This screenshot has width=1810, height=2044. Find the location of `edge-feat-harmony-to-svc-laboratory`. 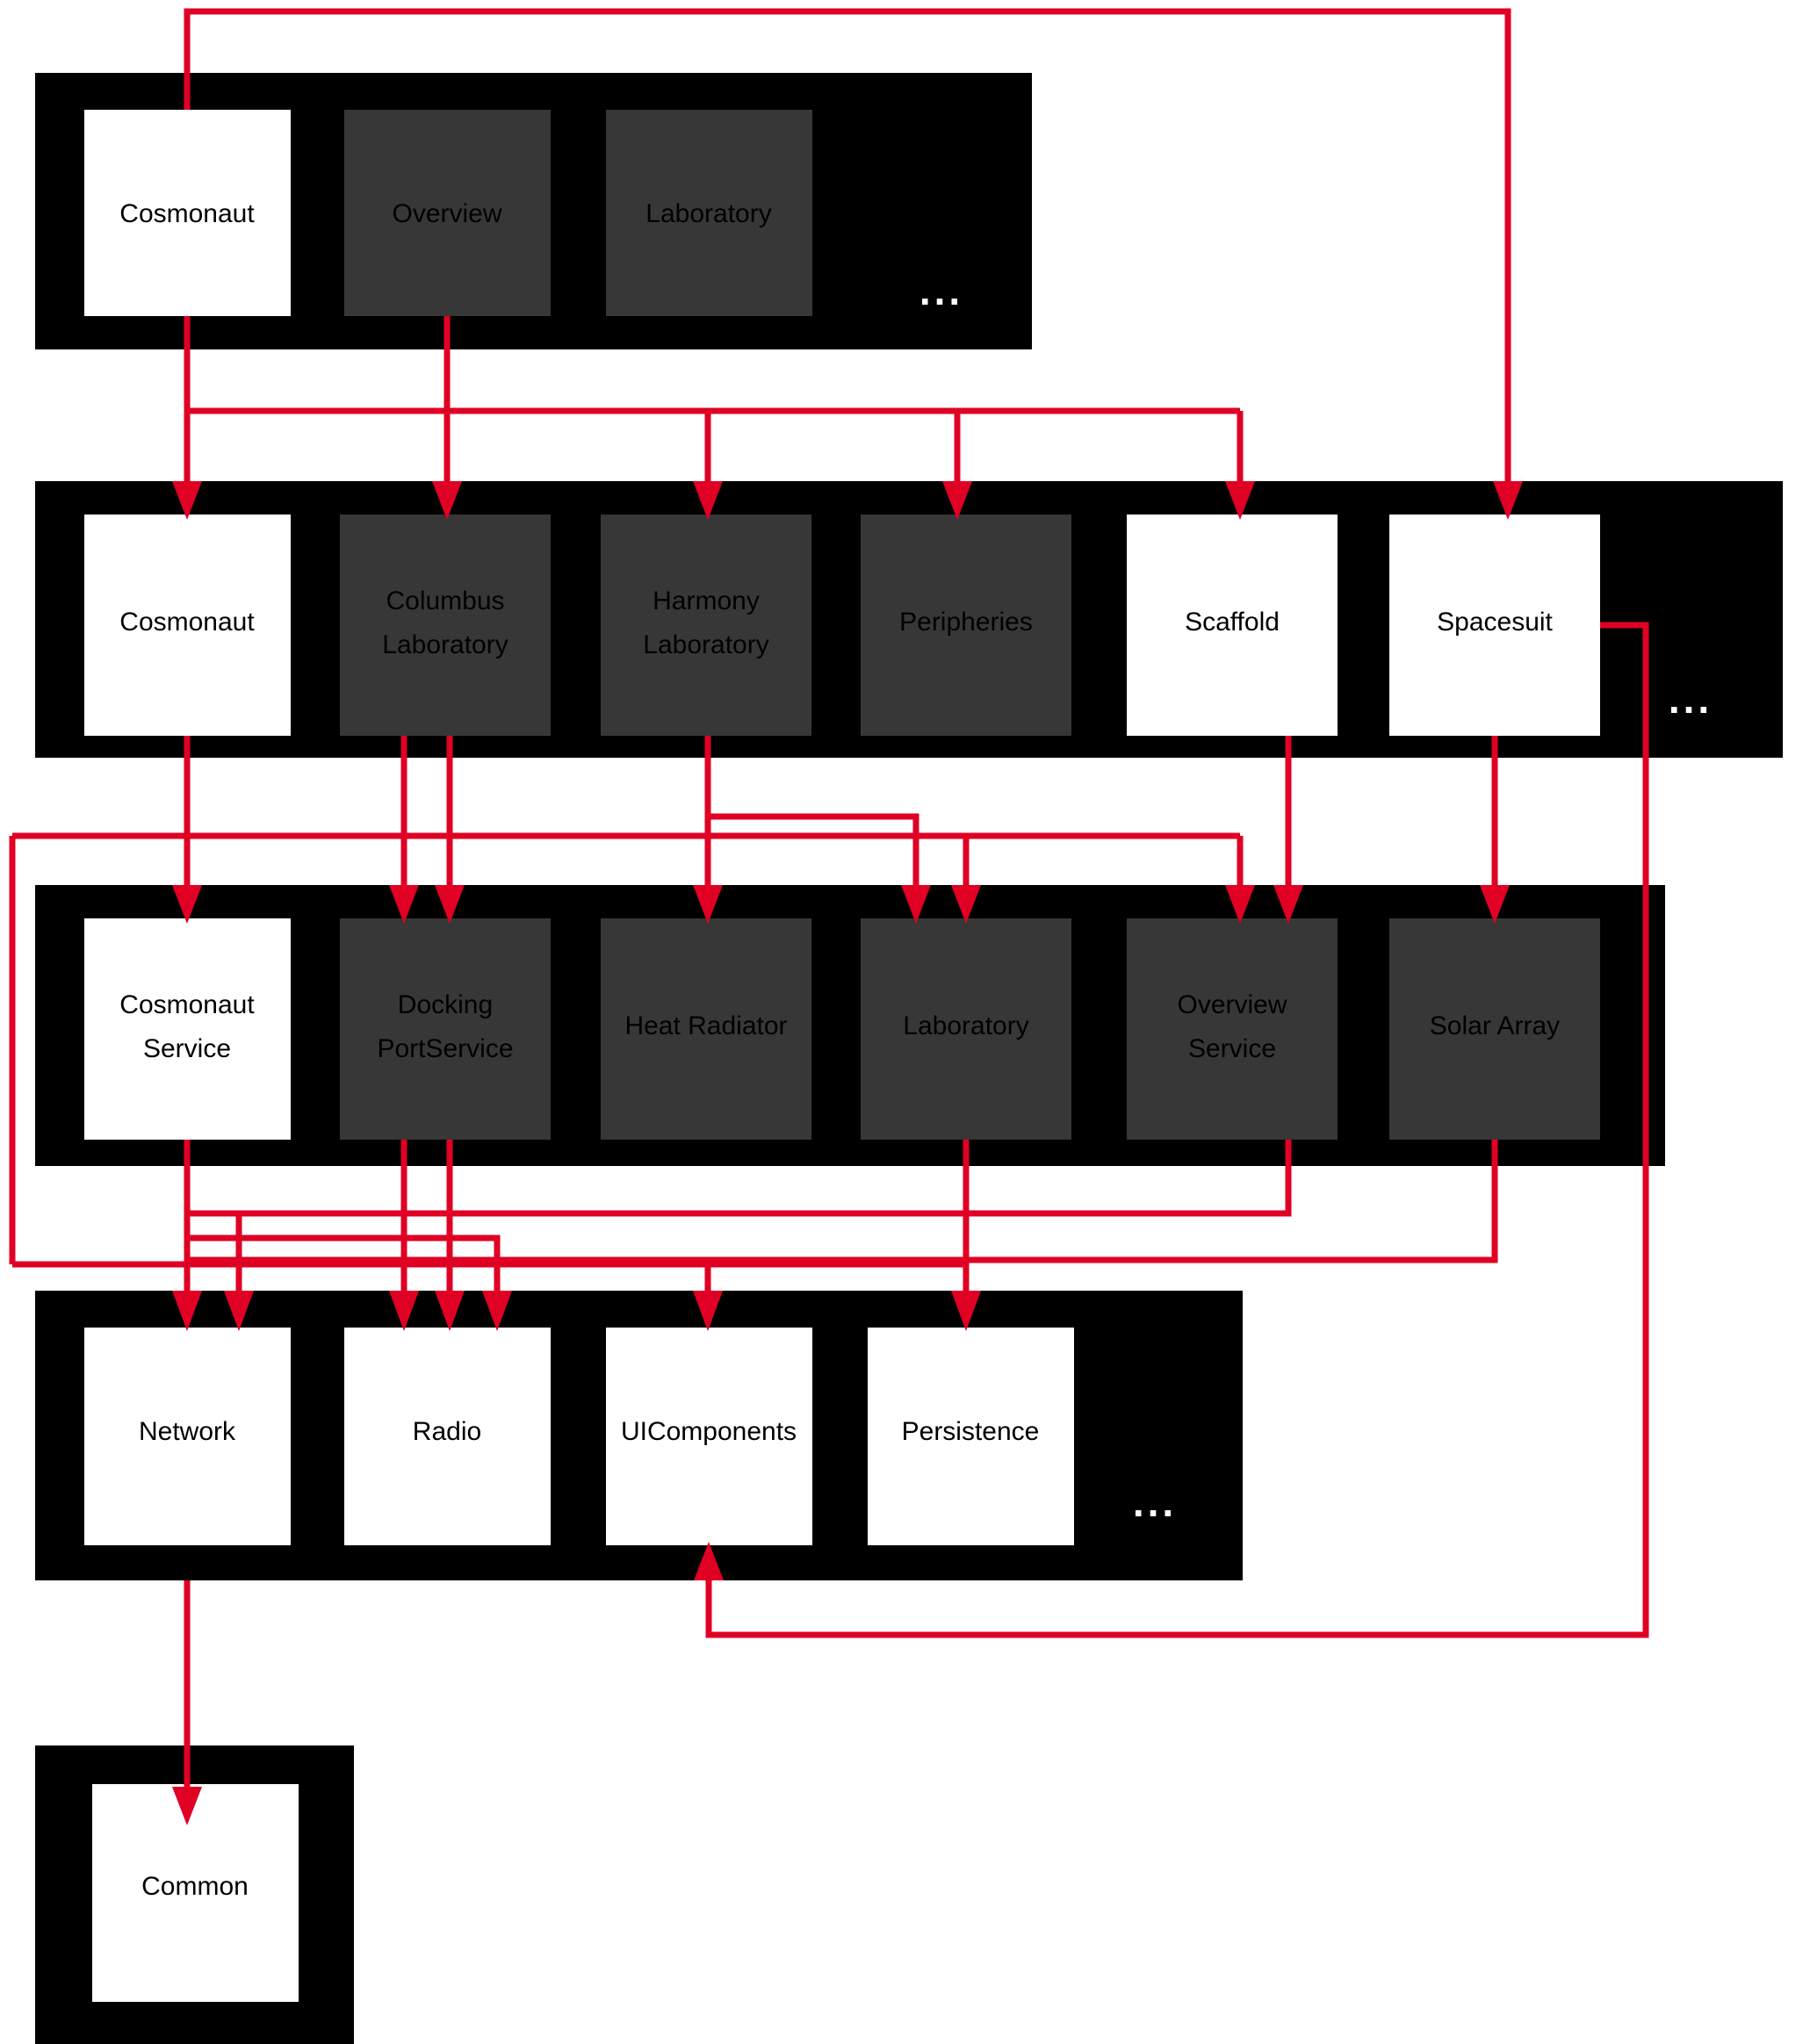

edge-feat-harmony-to-svc-laboratory is located at coordinates (812, 813).